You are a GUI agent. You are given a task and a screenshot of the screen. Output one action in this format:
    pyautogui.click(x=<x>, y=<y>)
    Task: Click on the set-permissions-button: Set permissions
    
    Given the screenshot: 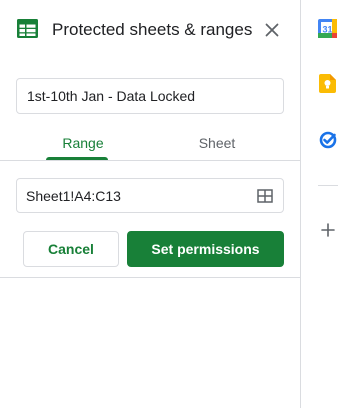 What is the action you would take?
    pyautogui.click(x=205, y=249)
    